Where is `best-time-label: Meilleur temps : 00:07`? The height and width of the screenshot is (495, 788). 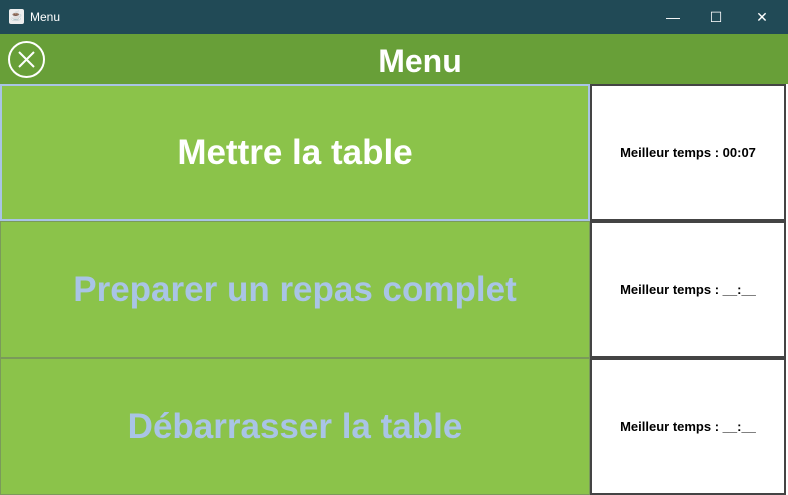
best-time-label: Meilleur temps : 00:07 is located at coordinates (688, 152).